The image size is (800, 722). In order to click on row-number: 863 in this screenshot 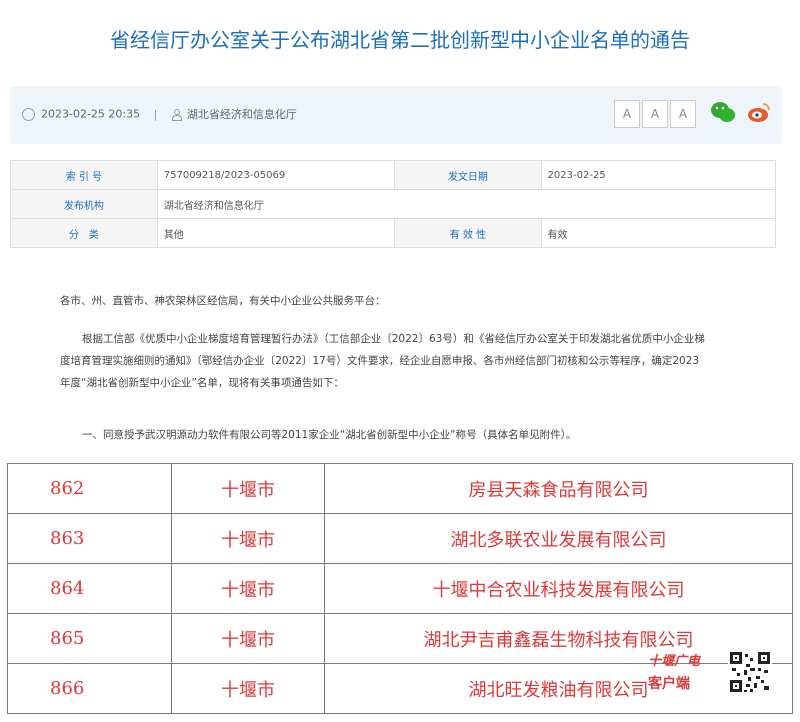, I will do `click(89, 538)`.